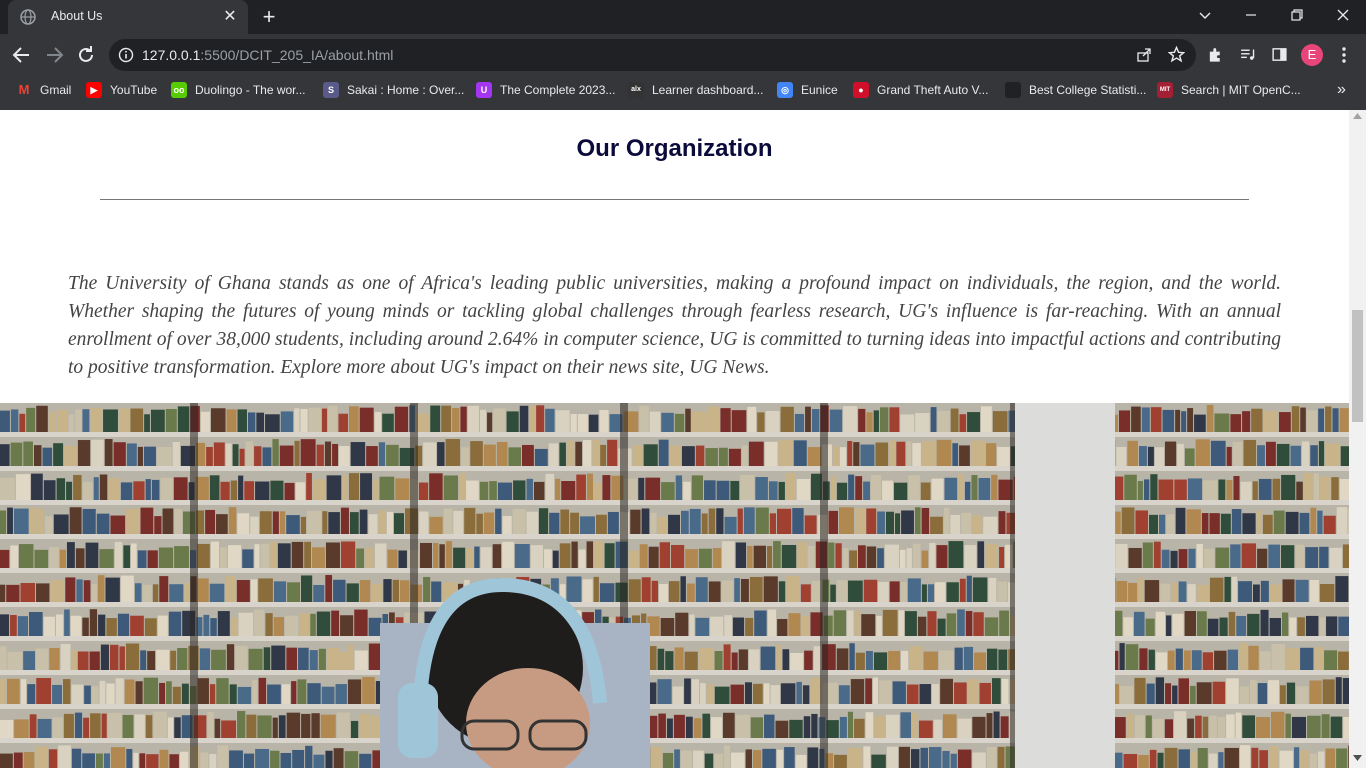 The image size is (1366, 768). What do you see at coordinates (269, 17) in the screenshot?
I see `new-tab-button: +` at bounding box center [269, 17].